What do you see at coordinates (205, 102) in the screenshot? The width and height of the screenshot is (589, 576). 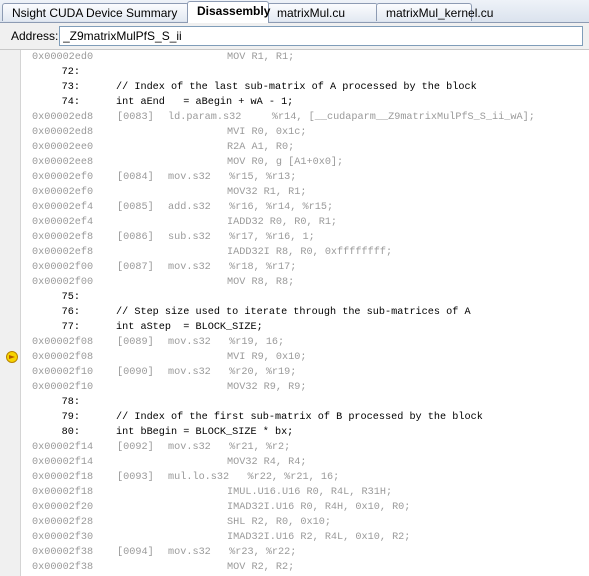 I see `source-code-text: int aEnd = aBegin + wA - 1;` at bounding box center [205, 102].